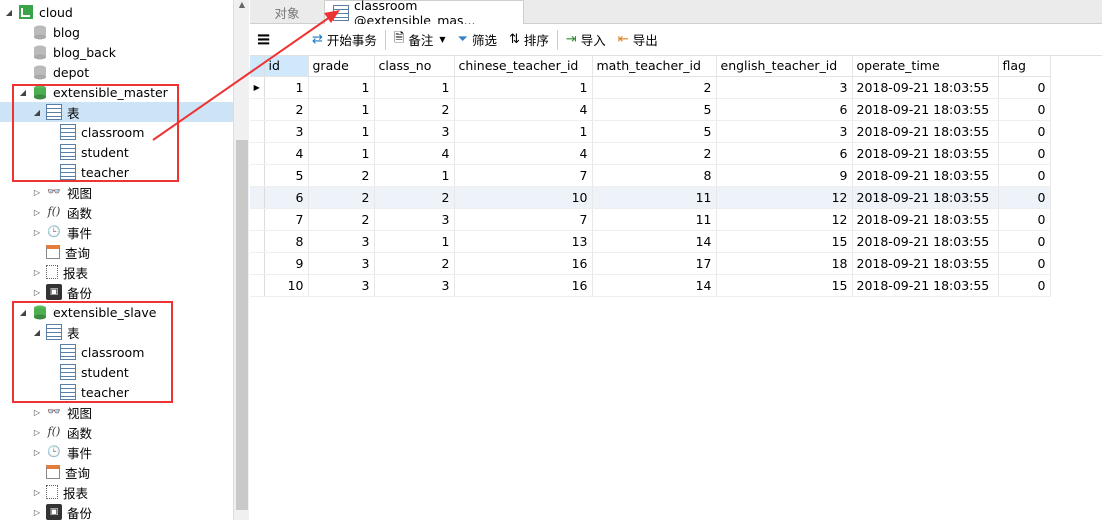 This screenshot has width=1102, height=520. What do you see at coordinates (784, 263) in the screenshot?
I see `table-cell: 18` at bounding box center [784, 263].